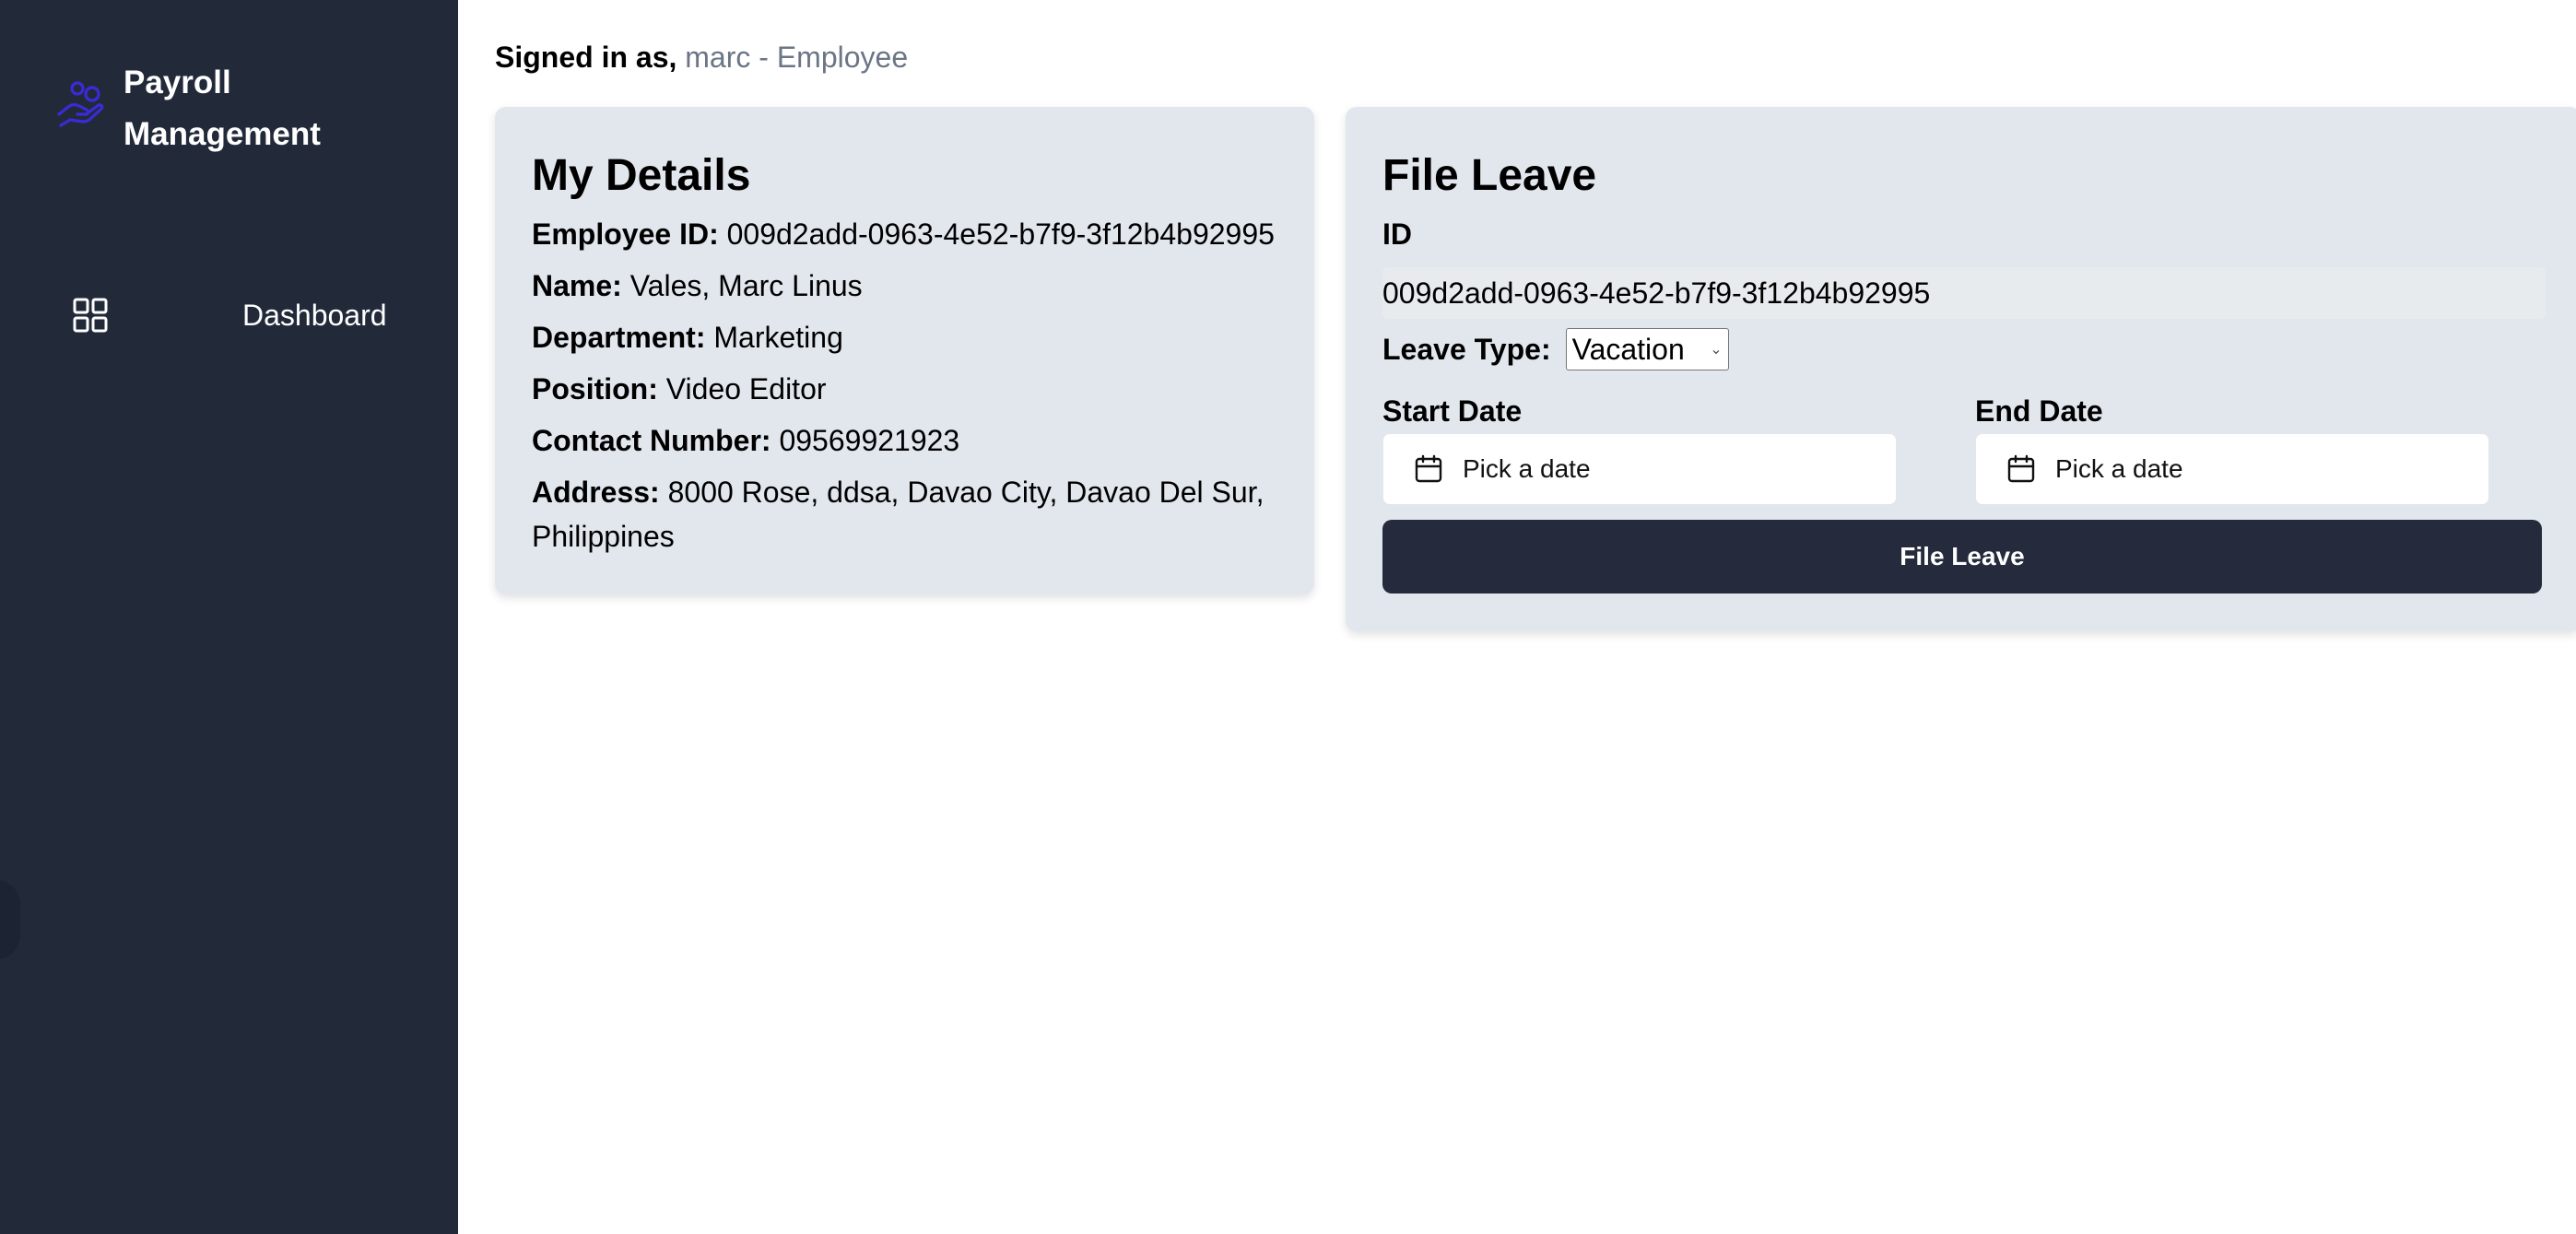 This screenshot has height=1234, width=2576. Describe the element at coordinates (1397, 234) in the screenshot. I see `leave-id-label: ID` at that location.